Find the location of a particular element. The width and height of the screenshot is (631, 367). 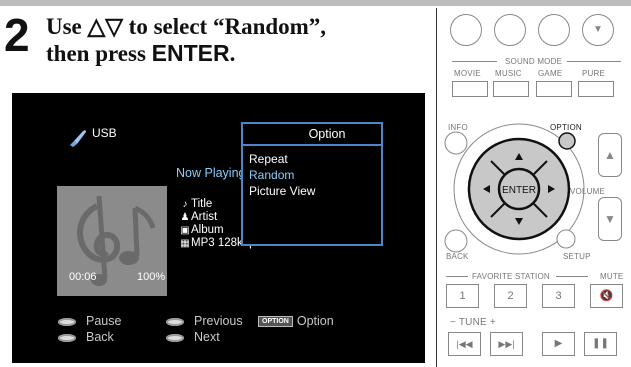

track-title: ♪ Title is located at coordinates (196, 204).